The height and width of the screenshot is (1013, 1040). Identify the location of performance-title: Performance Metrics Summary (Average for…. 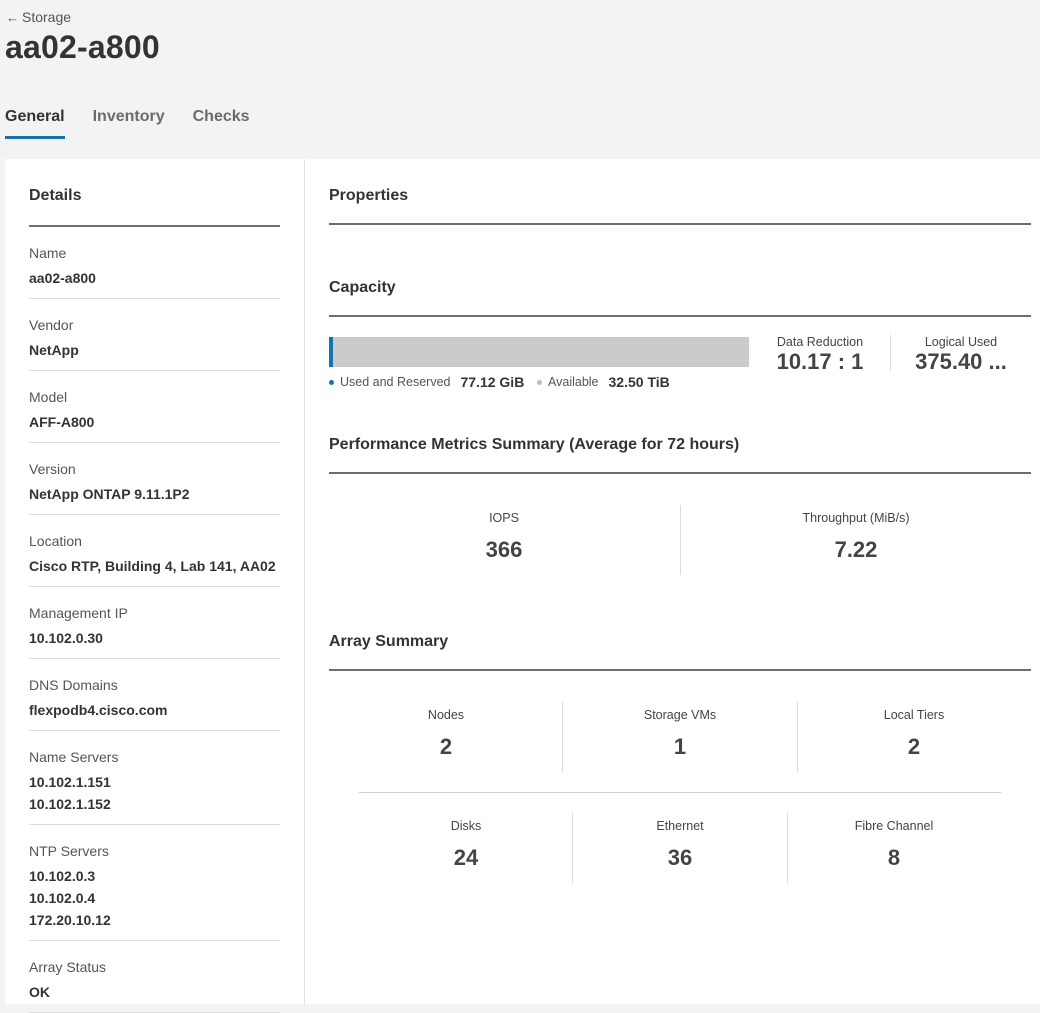
(680, 455).